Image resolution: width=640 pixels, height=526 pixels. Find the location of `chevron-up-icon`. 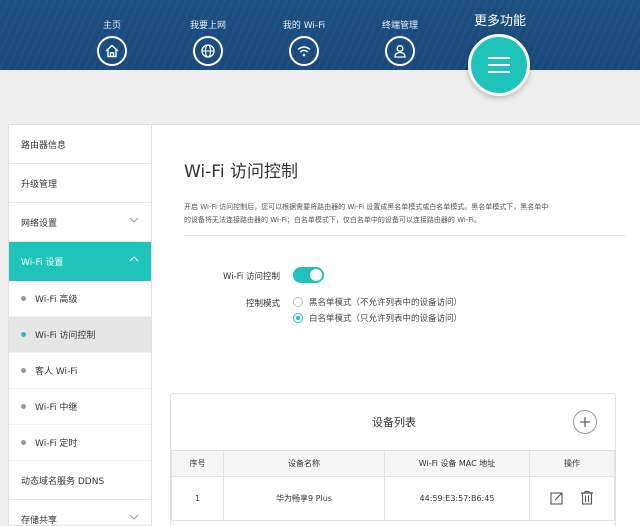

chevron-up-icon is located at coordinates (134, 259).